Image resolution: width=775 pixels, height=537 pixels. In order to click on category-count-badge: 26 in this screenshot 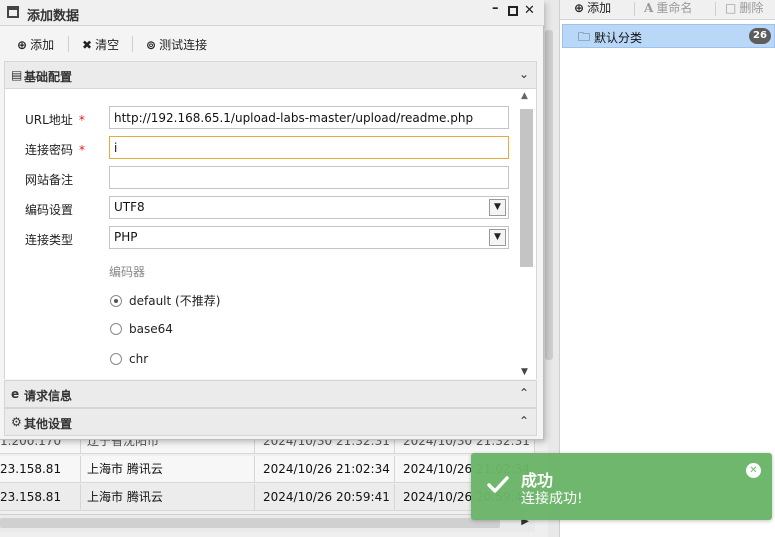, I will do `click(760, 36)`.